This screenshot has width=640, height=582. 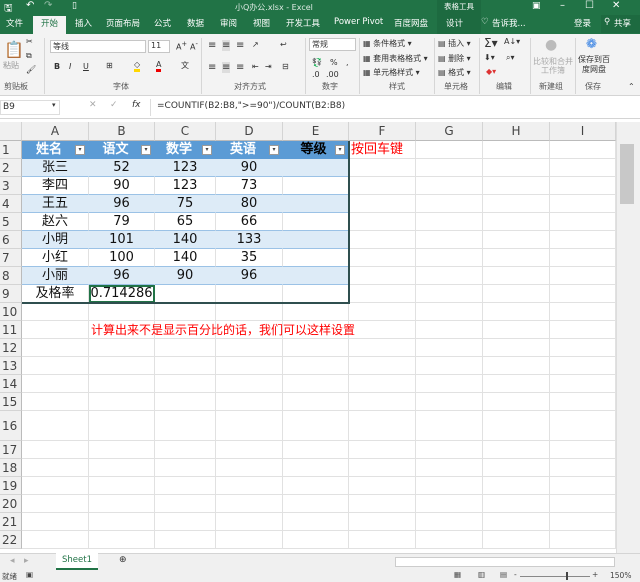 I want to click on clear-icon: ◆▾, so click(x=491, y=71).